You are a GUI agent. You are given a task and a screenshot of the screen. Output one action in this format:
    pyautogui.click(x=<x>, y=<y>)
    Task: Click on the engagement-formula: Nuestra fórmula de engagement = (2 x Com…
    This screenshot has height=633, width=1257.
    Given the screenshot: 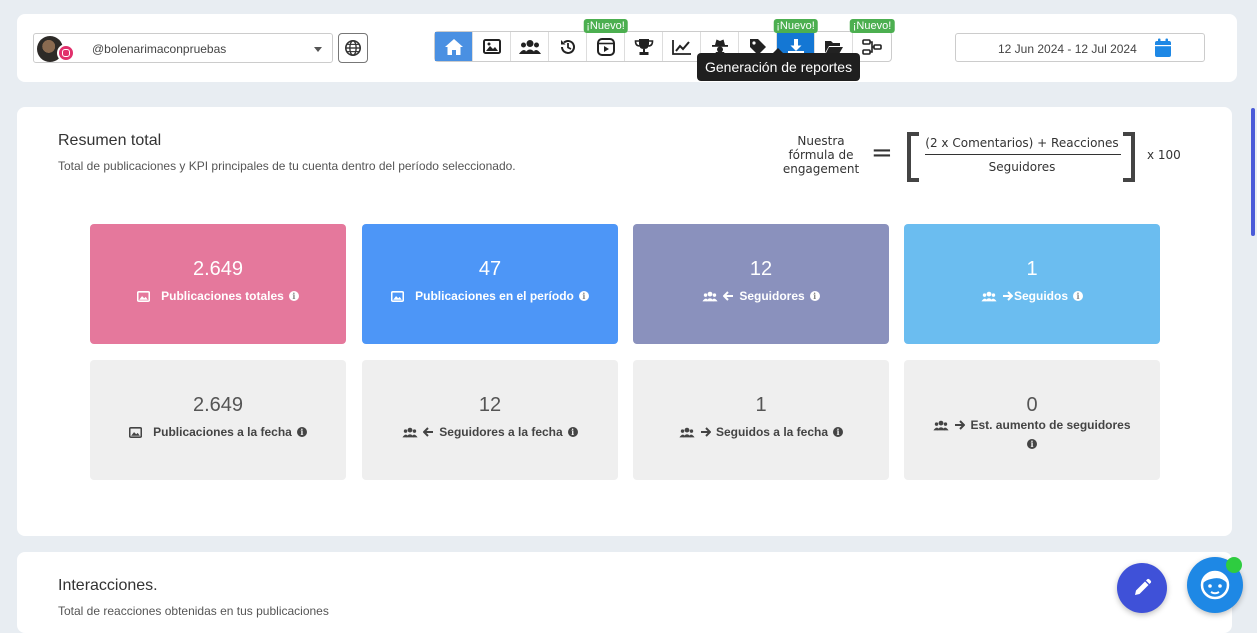 What is the action you would take?
    pyautogui.click(x=987, y=162)
    